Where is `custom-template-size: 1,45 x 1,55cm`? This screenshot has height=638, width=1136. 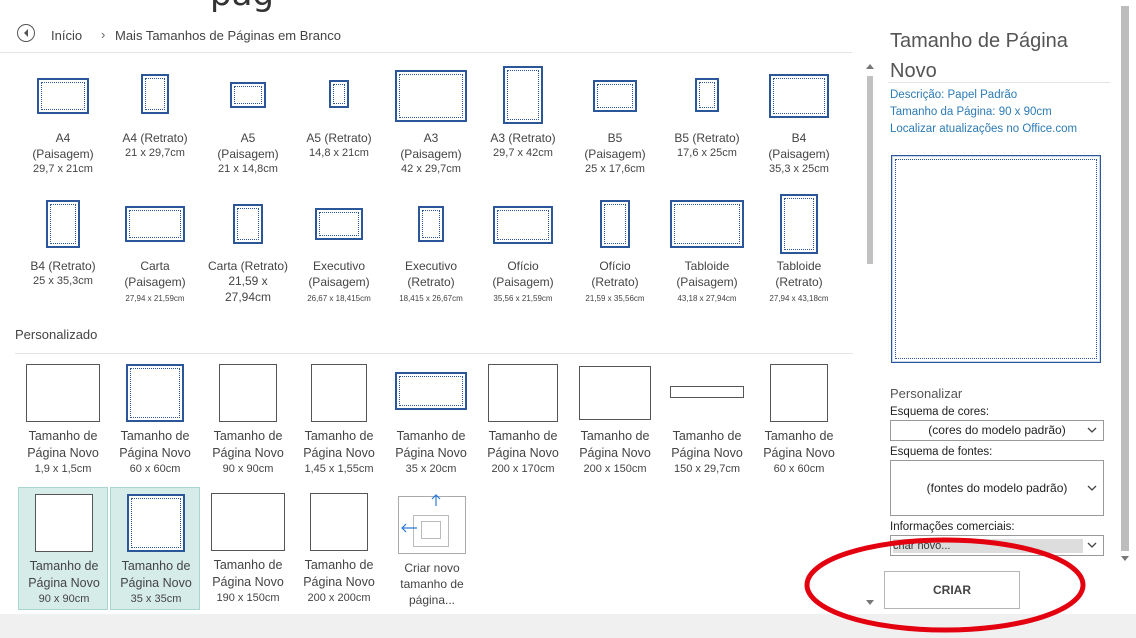 custom-template-size: 1,45 x 1,55cm is located at coordinates (339, 469).